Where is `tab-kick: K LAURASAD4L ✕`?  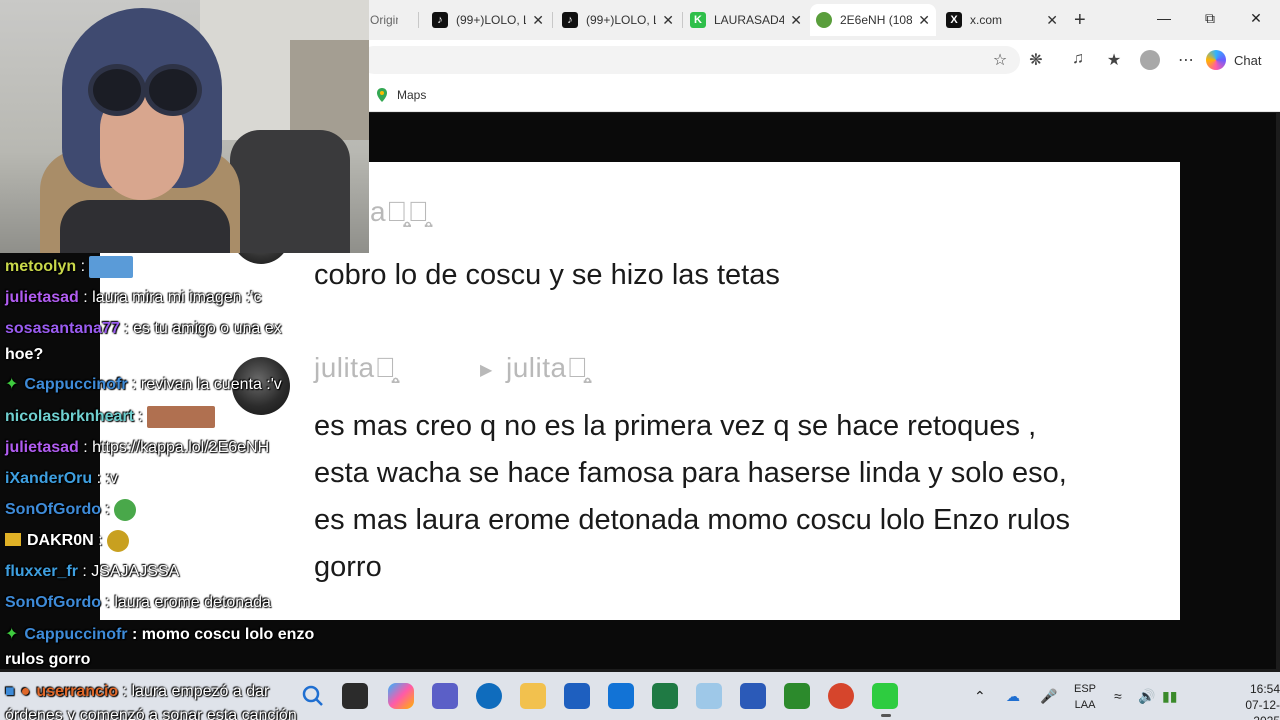 tab-kick: K LAURASAD4L ✕ is located at coordinates (746, 20).